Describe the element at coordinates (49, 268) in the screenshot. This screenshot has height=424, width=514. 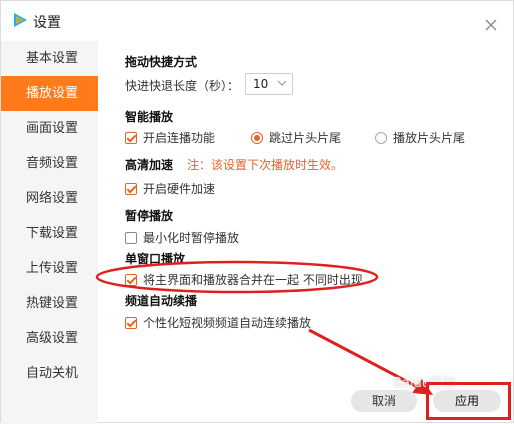
I see `sidebar-item-upload: 上传设置` at that location.